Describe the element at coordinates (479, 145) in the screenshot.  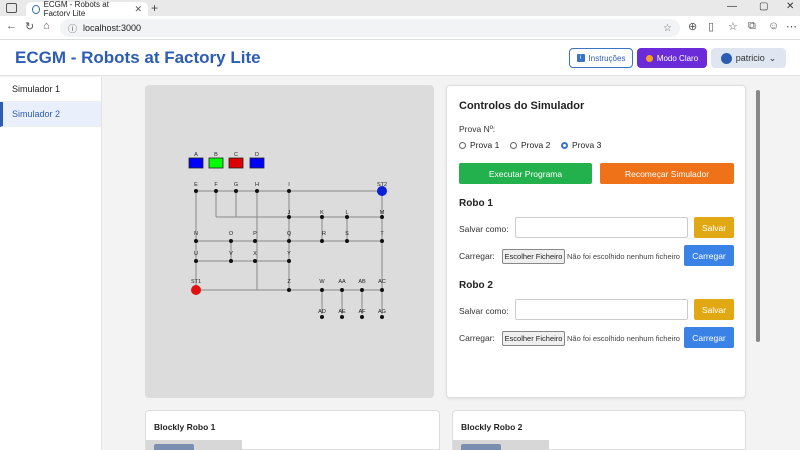
I see `radio-prova-1: Prova 1` at that location.